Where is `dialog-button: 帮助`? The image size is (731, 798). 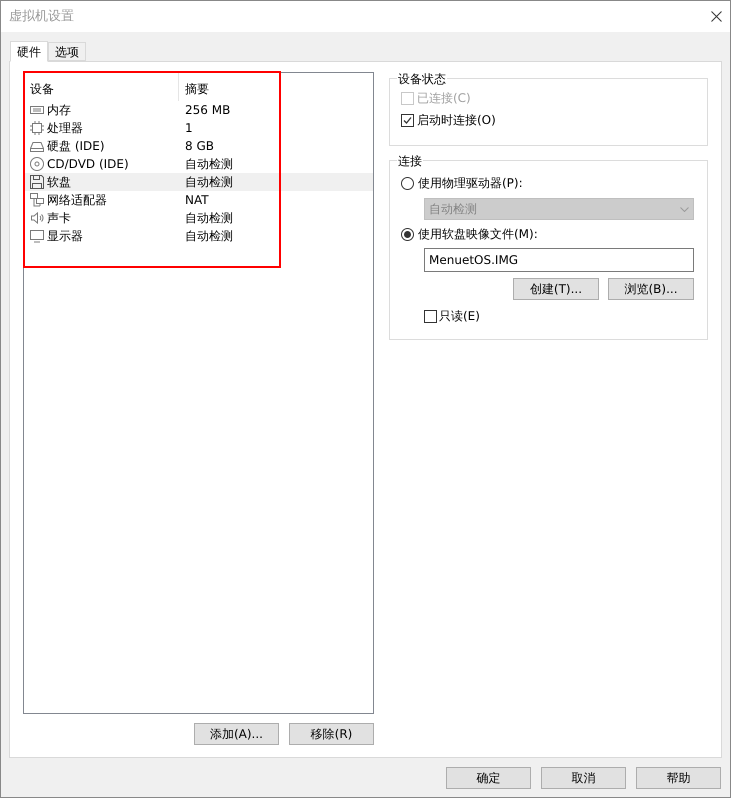
dialog-button: 帮助 is located at coordinates (678, 778).